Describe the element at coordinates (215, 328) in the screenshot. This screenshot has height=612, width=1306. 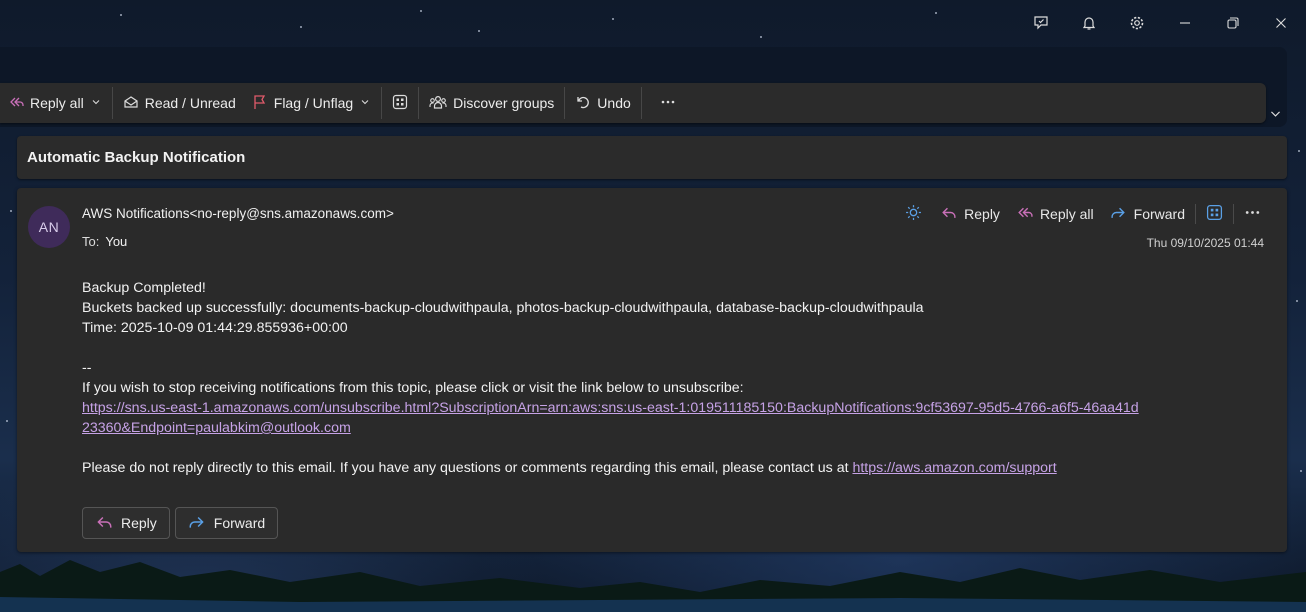
I see `body-line: Time: 2025-10-09 01:44:29.855936+00:00` at that location.